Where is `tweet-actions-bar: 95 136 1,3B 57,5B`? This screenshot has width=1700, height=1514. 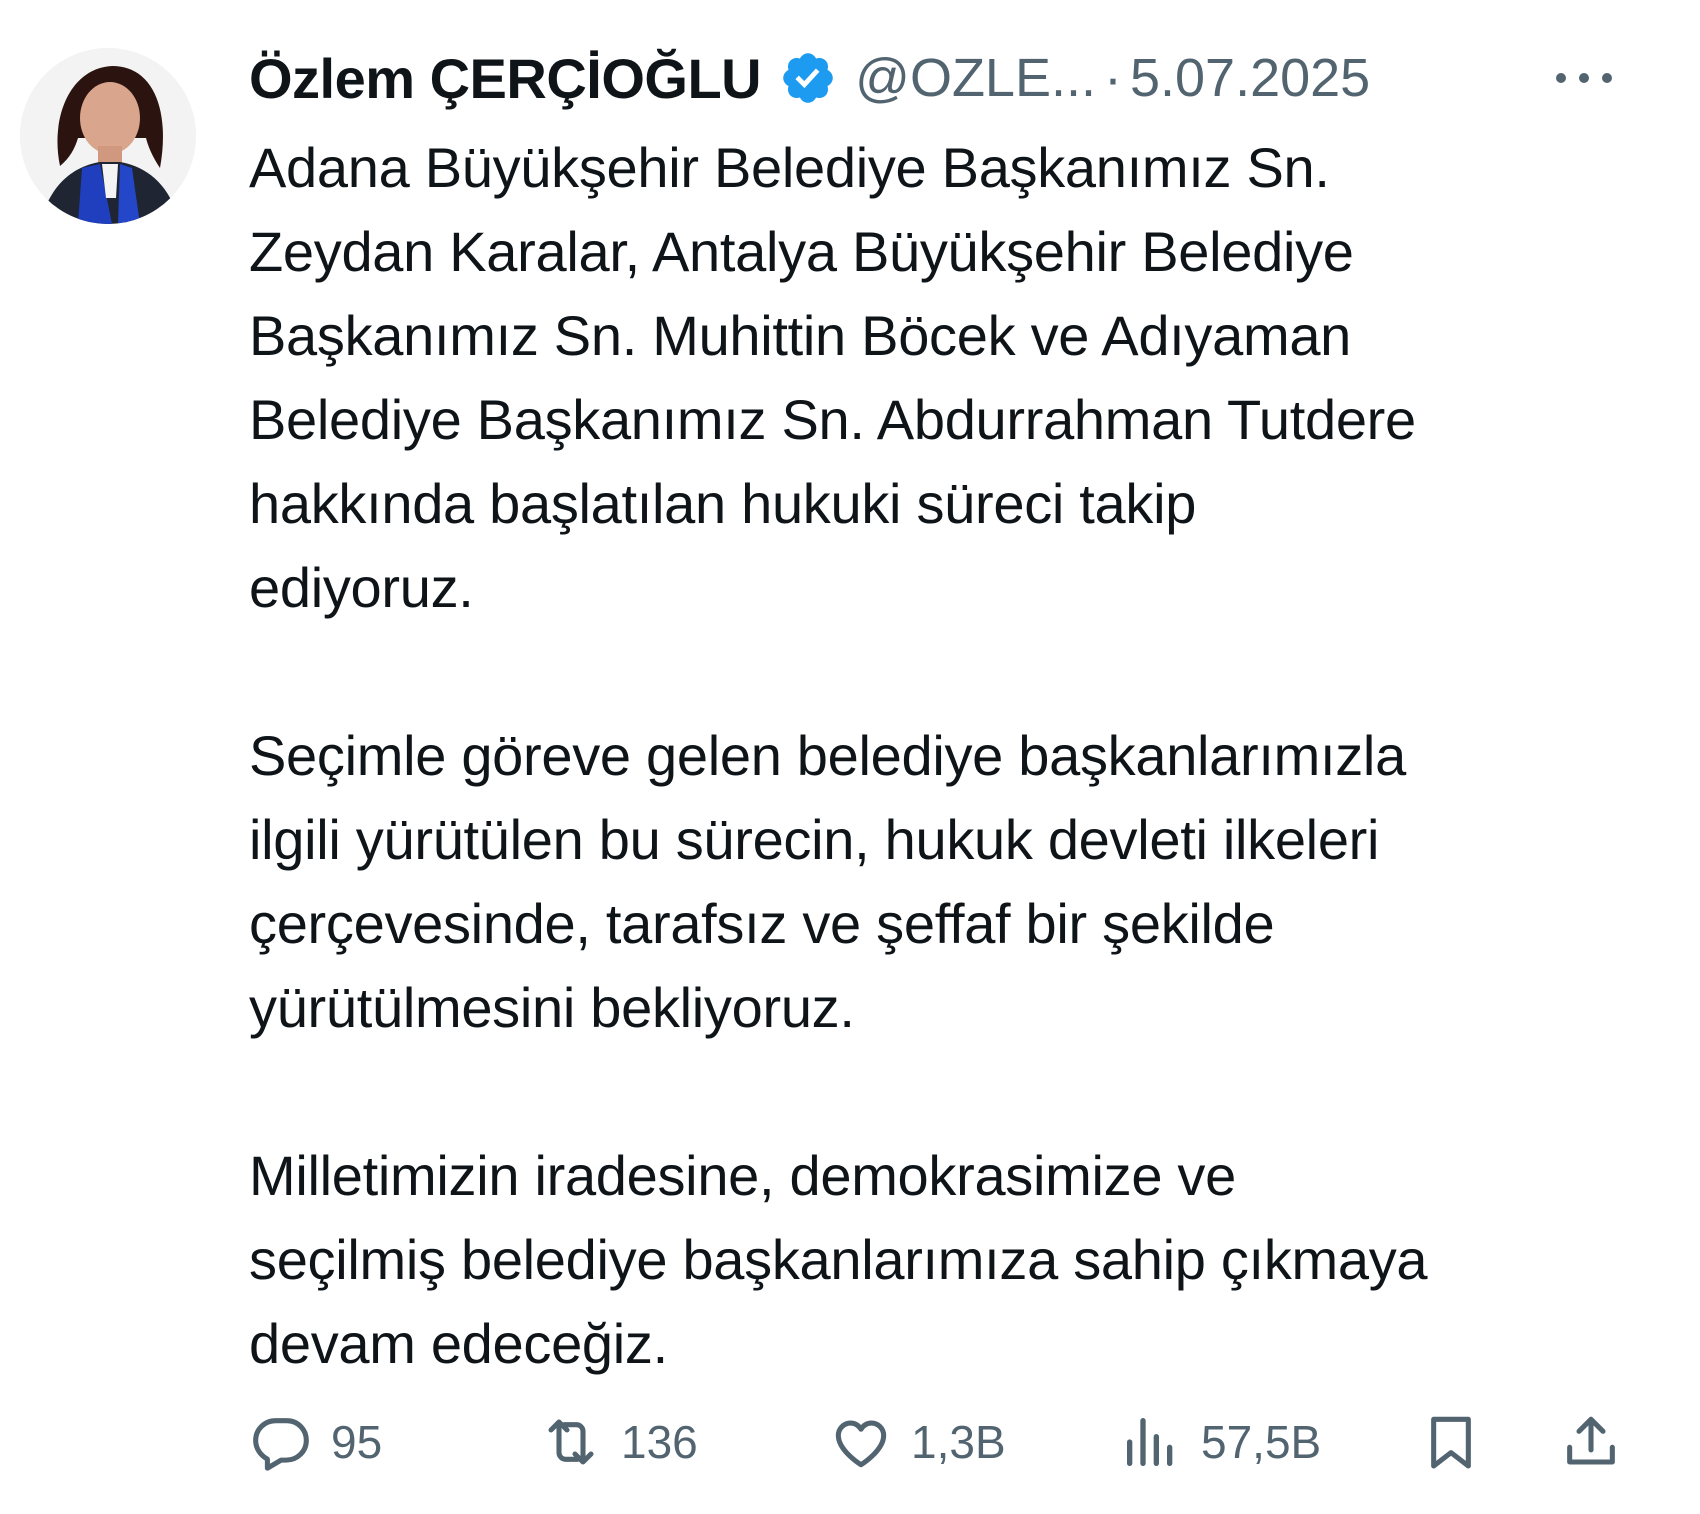
tweet-actions-bar: 95 136 1,3B 57,5B is located at coordinates (939, 1442).